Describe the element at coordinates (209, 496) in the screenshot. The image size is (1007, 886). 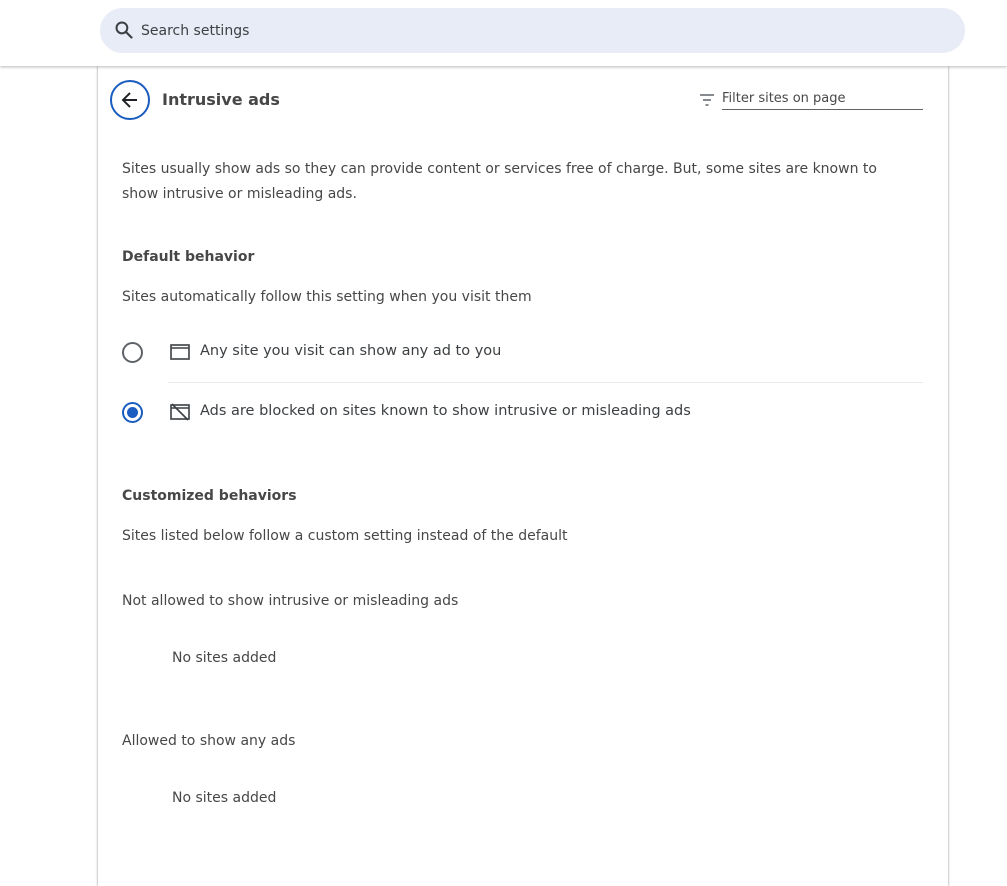
I see `customized-behaviors-heading: Customized behaviors` at that location.